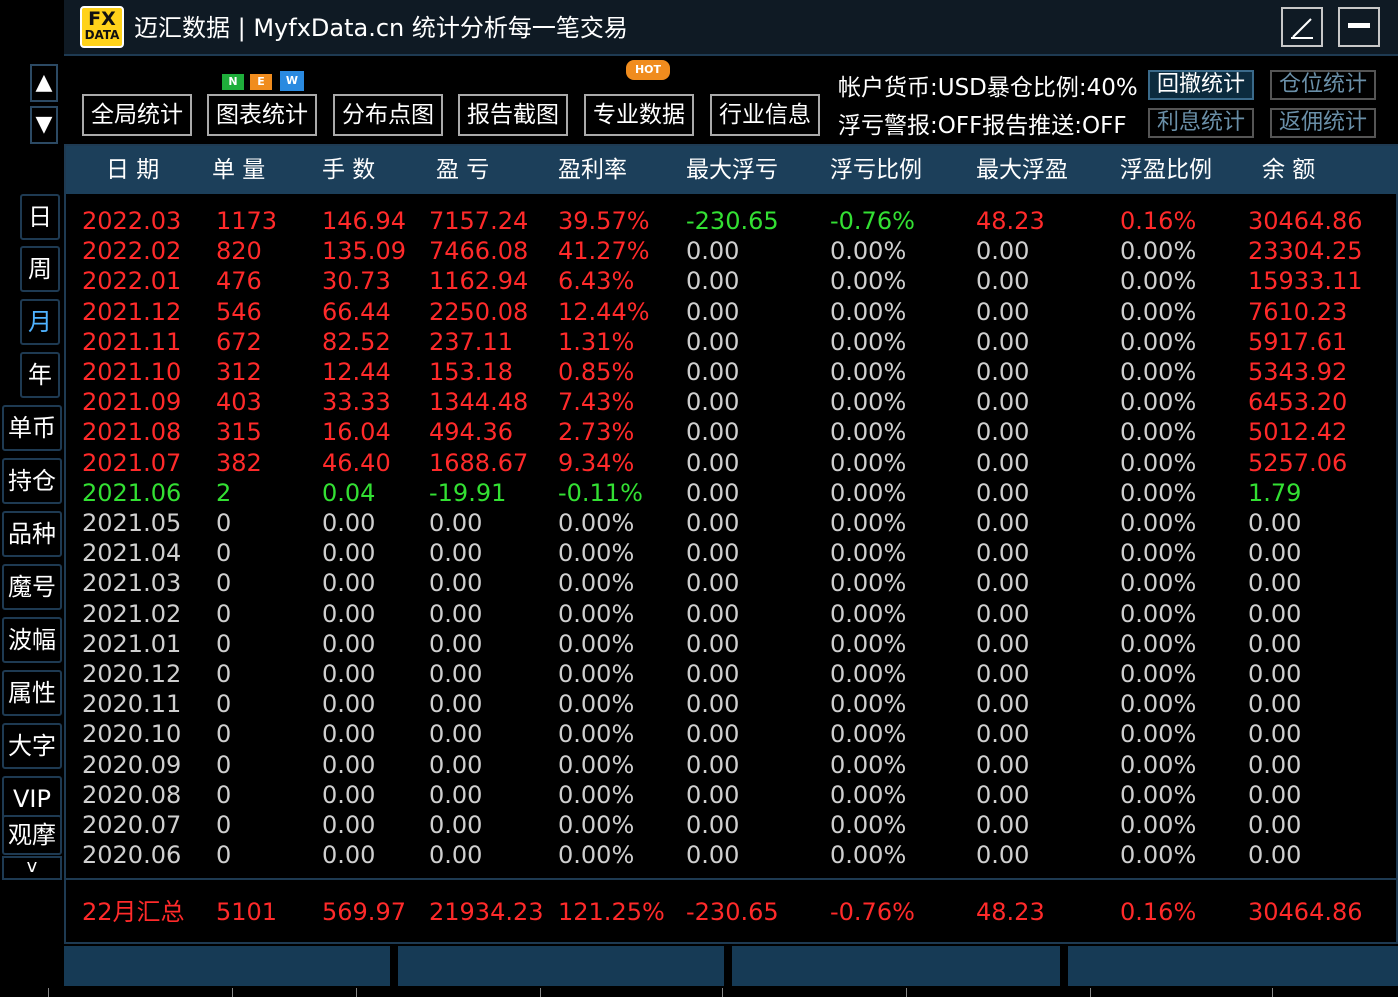 Image resolution: width=1398 pixels, height=997 pixels. Describe the element at coordinates (44, 83) in the screenshot. I see `scroll-up-button: ▲` at that location.